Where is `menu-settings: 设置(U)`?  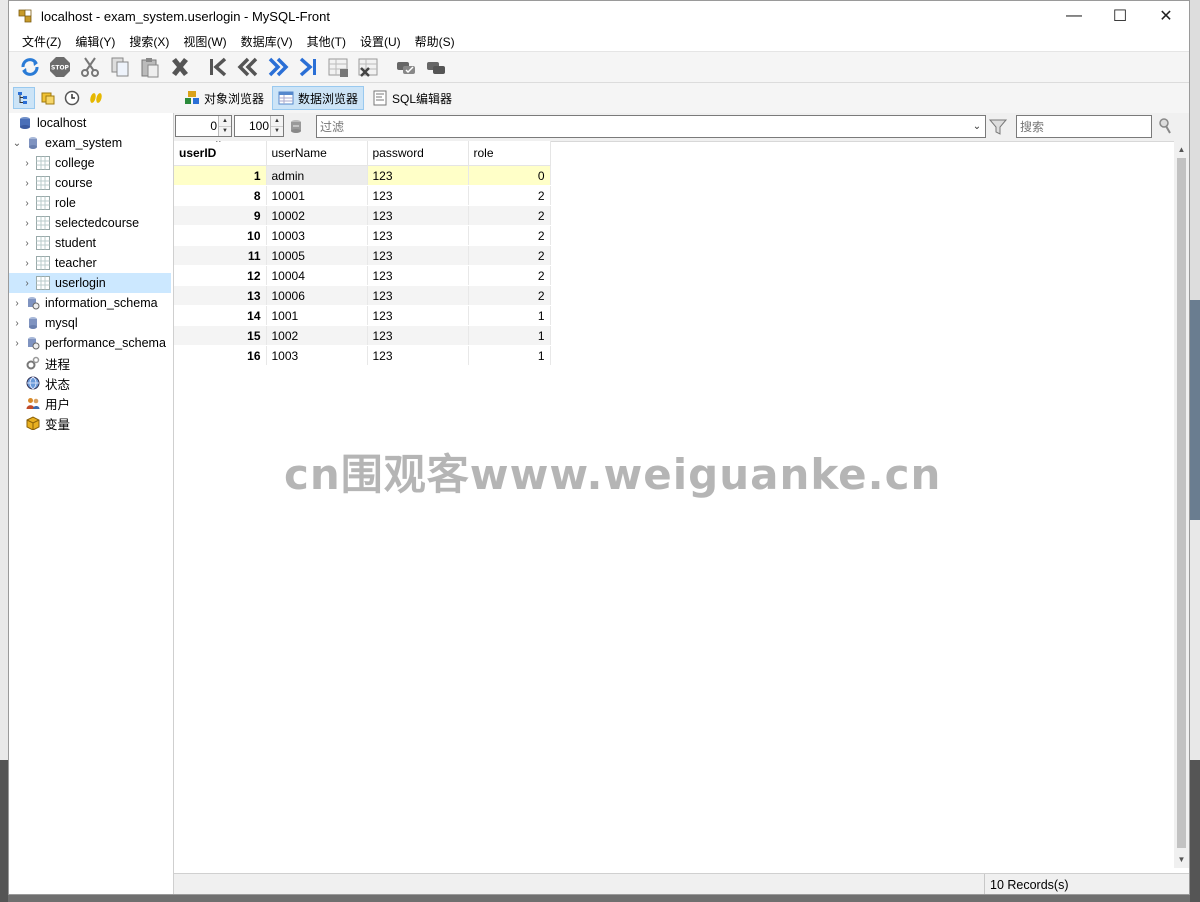
menu-settings: 设置(U) is located at coordinates (380, 41).